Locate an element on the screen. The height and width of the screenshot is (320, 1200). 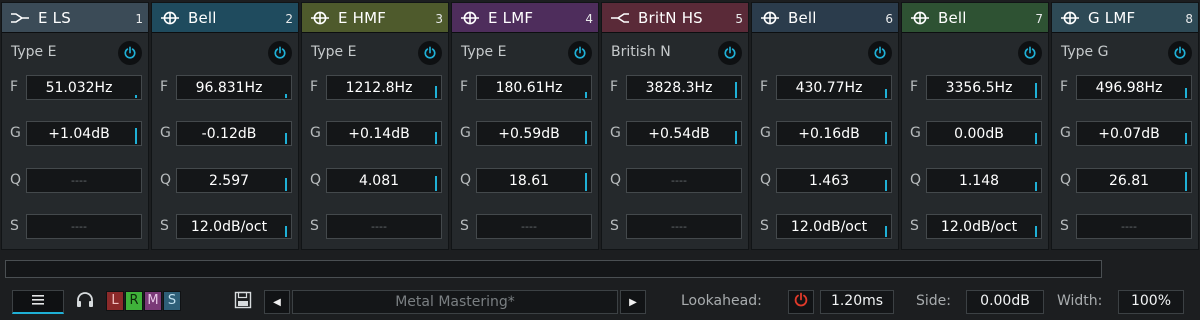
param-field: +0.07dB is located at coordinates (1134, 133).